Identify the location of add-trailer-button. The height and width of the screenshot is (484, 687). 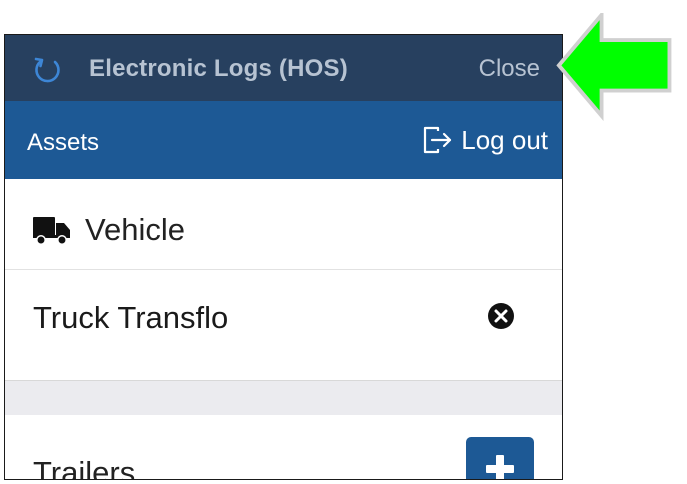
(500, 458).